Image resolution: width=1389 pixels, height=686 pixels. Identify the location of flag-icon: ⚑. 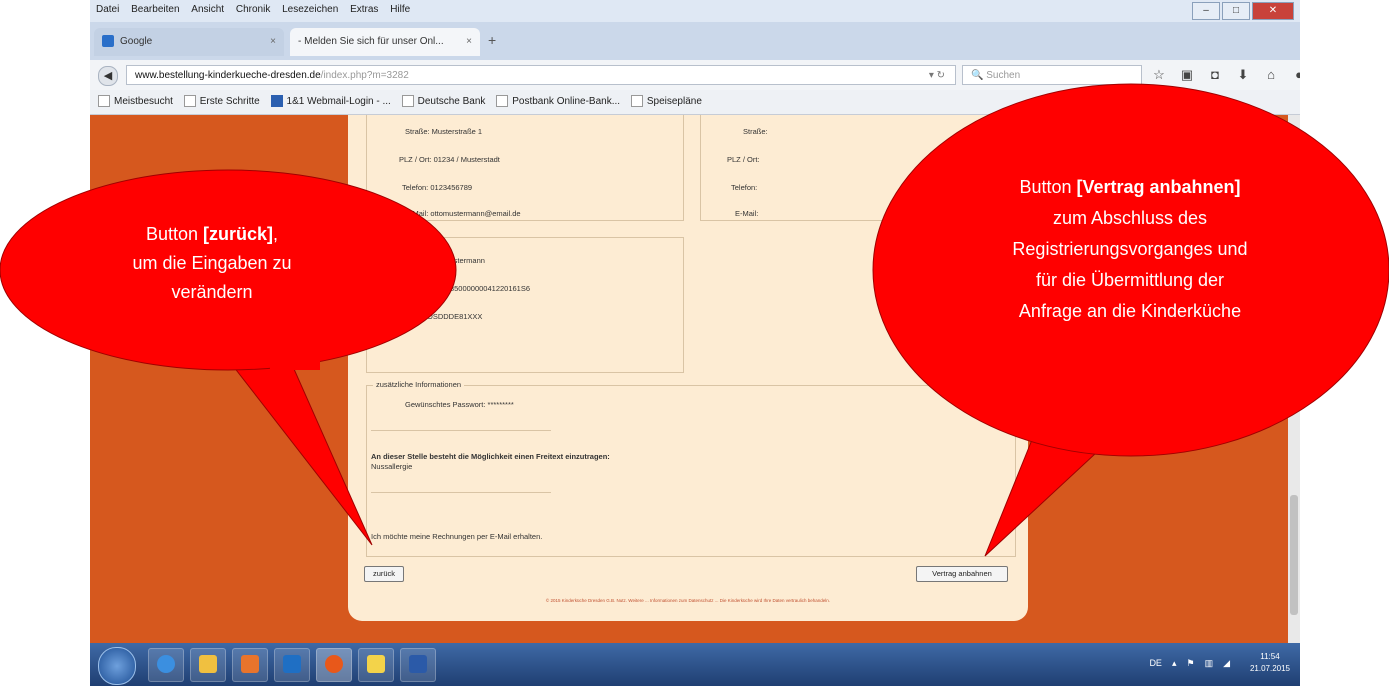
(1190, 663).